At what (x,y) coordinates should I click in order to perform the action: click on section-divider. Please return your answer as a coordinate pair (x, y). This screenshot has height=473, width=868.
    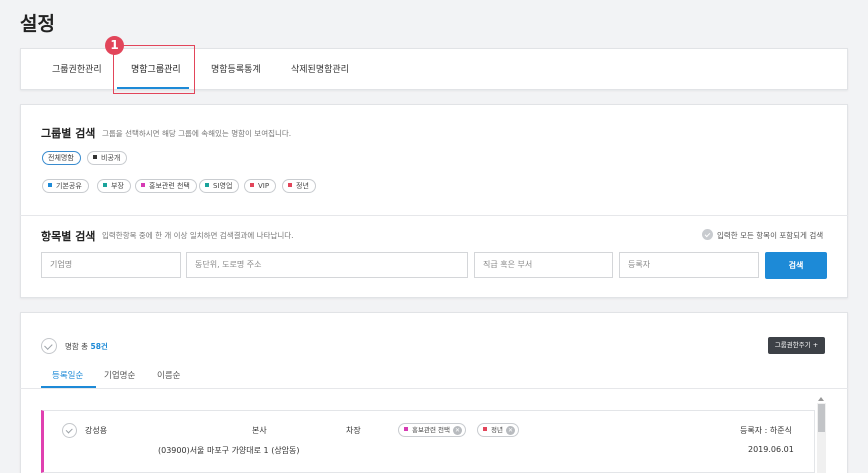
    Looking at the image, I should click on (434, 215).